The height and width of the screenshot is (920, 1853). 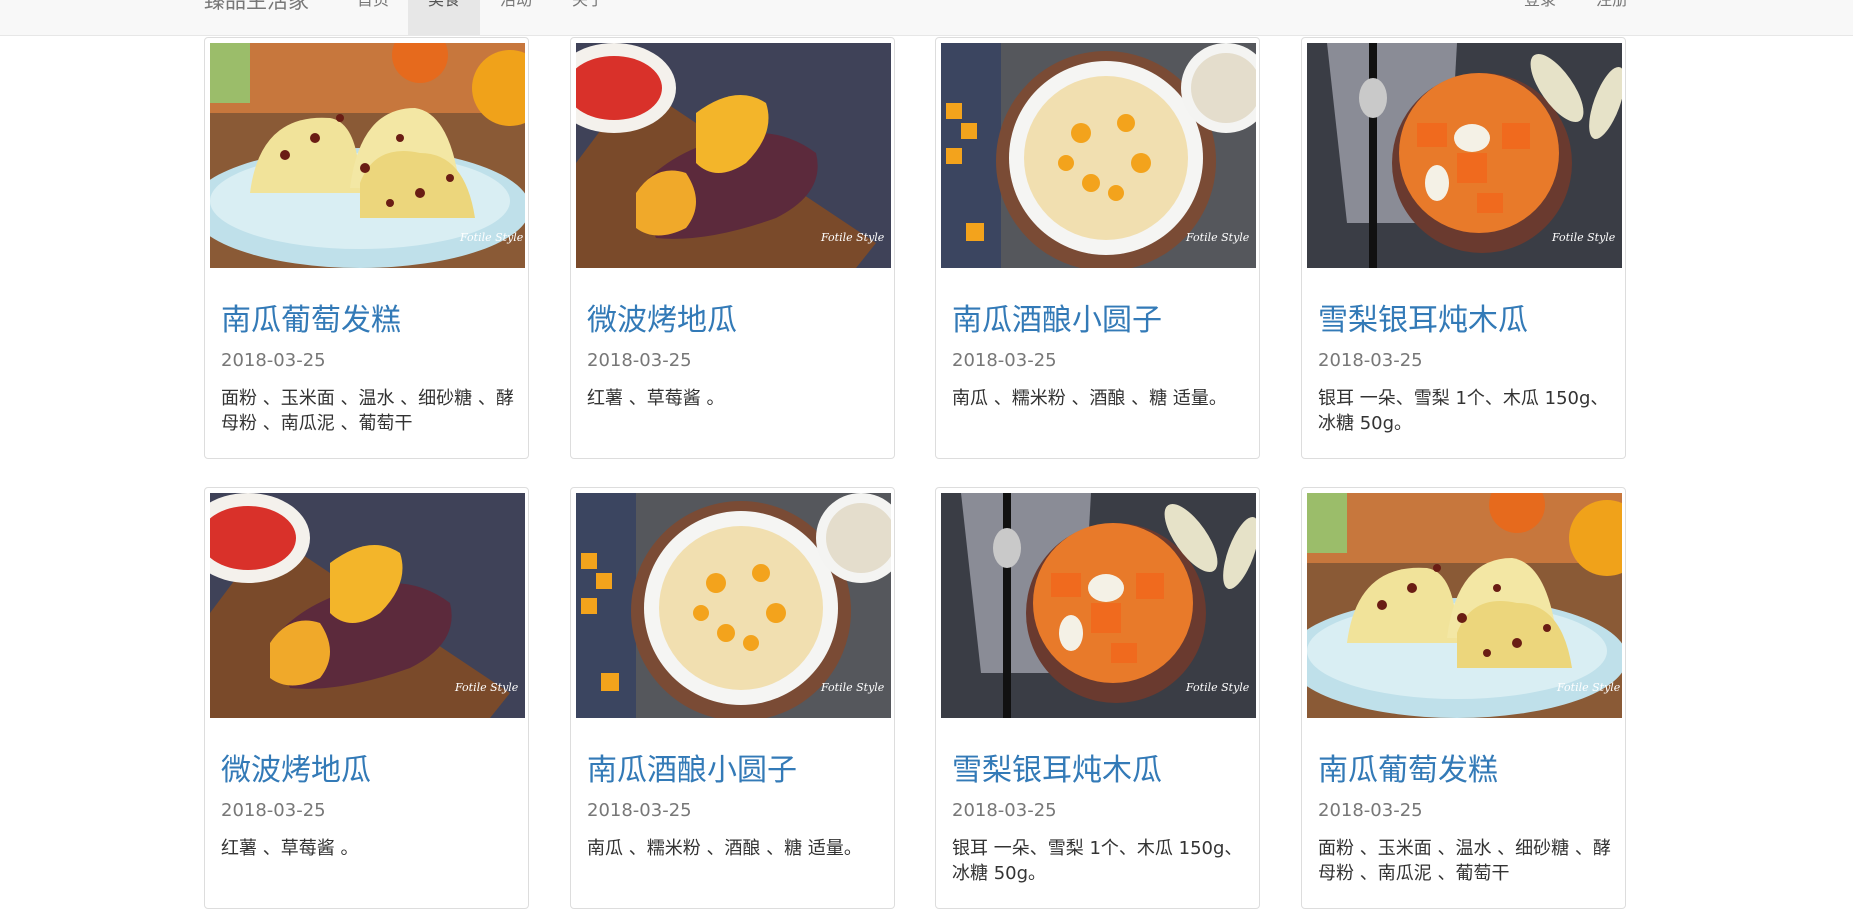 I want to click on nav-item-home: 首页, so click(x=373, y=17).